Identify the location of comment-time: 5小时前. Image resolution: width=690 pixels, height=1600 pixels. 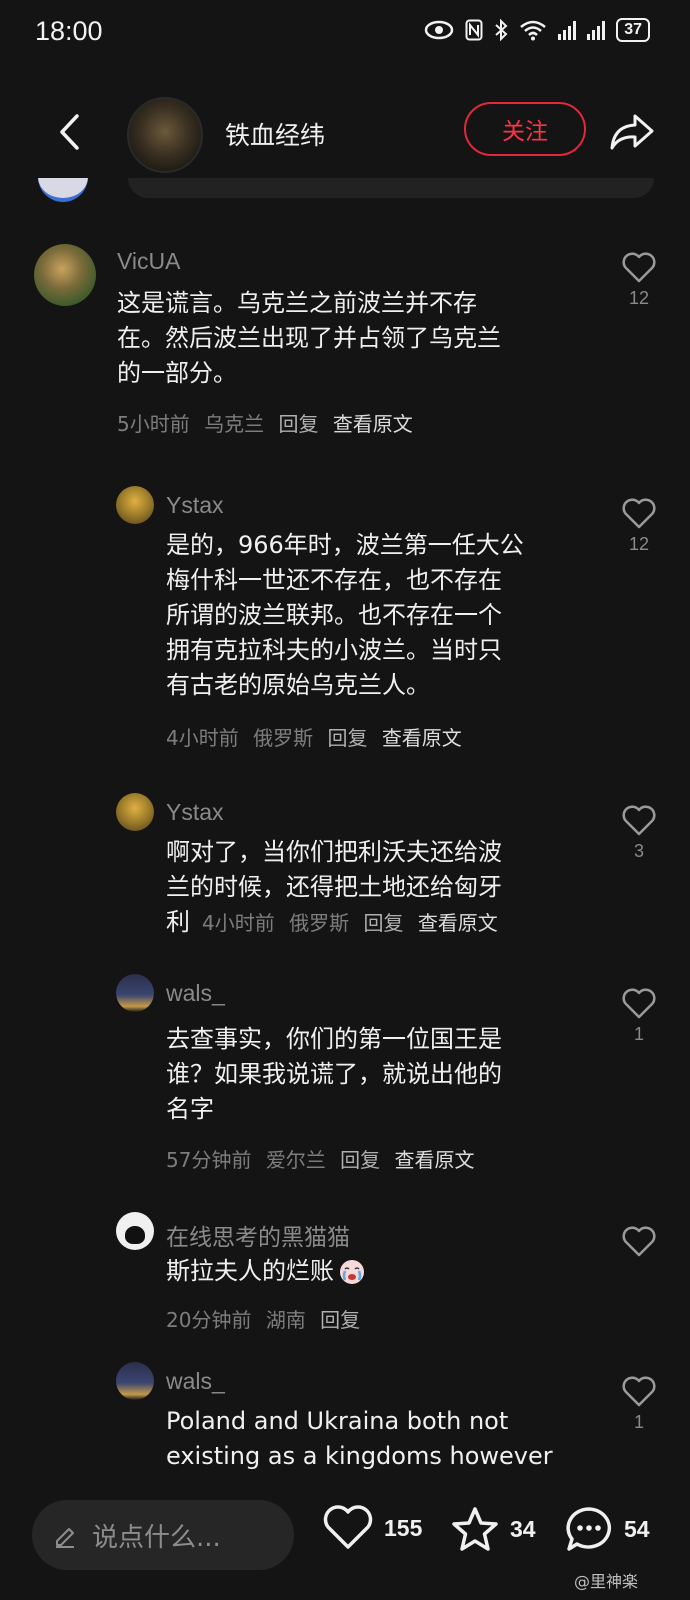
(153, 424).